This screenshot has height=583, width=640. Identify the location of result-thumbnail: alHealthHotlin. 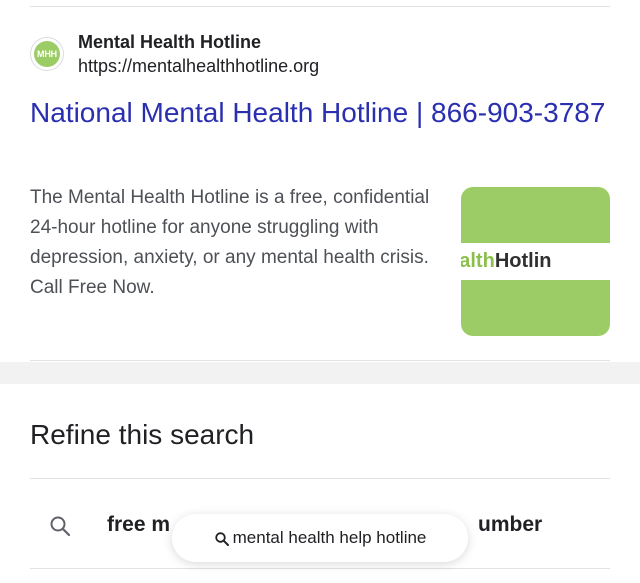
(535, 261).